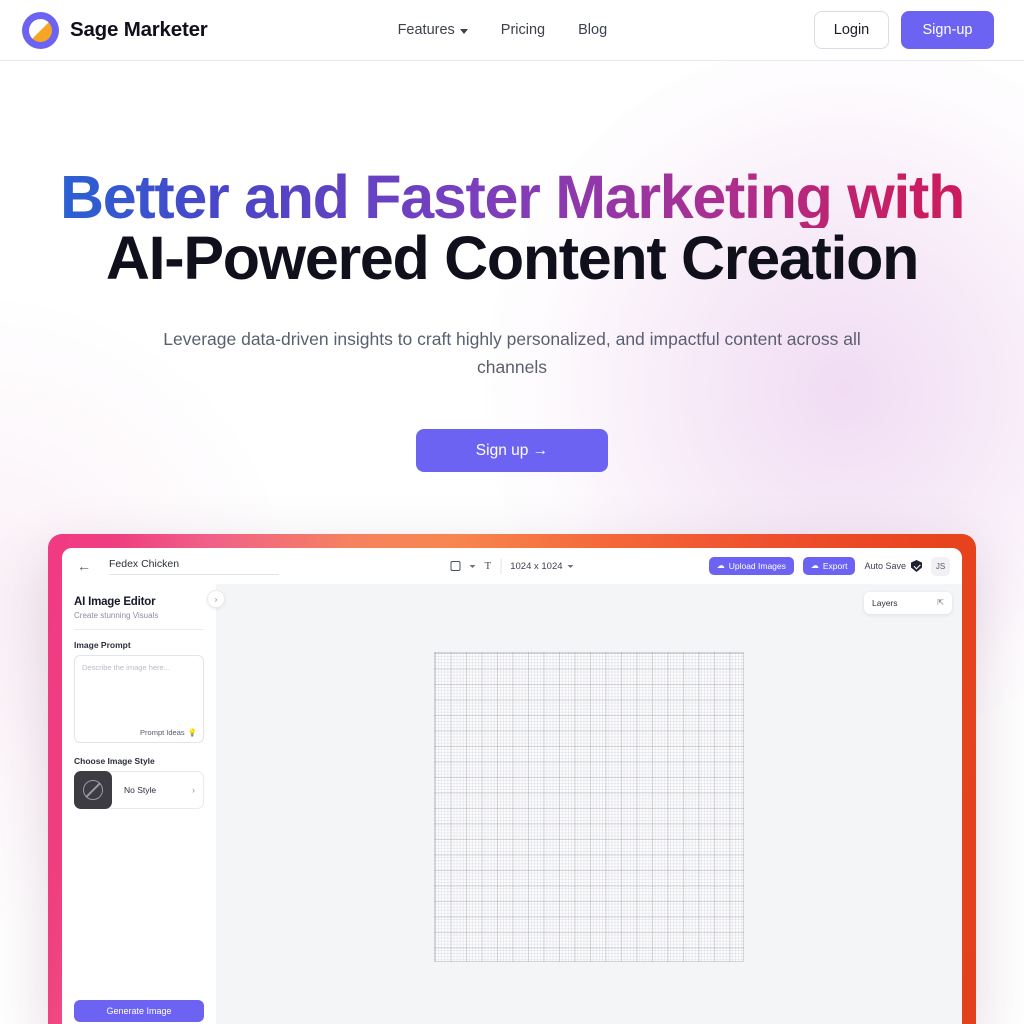 This screenshot has height=1024, width=1024. What do you see at coordinates (192, 732) in the screenshot?
I see `lightbulb-icon: 💡` at bounding box center [192, 732].